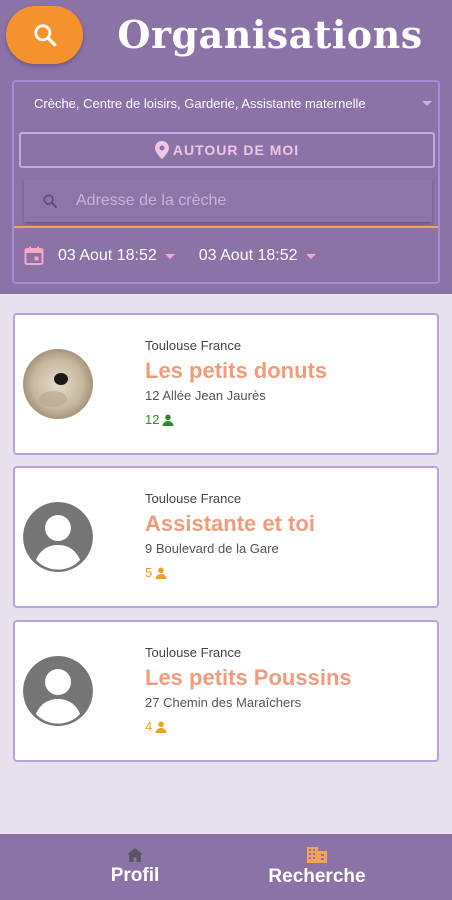 This screenshot has width=452, height=900. I want to click on capacity-count: 4, so click(156, 726).